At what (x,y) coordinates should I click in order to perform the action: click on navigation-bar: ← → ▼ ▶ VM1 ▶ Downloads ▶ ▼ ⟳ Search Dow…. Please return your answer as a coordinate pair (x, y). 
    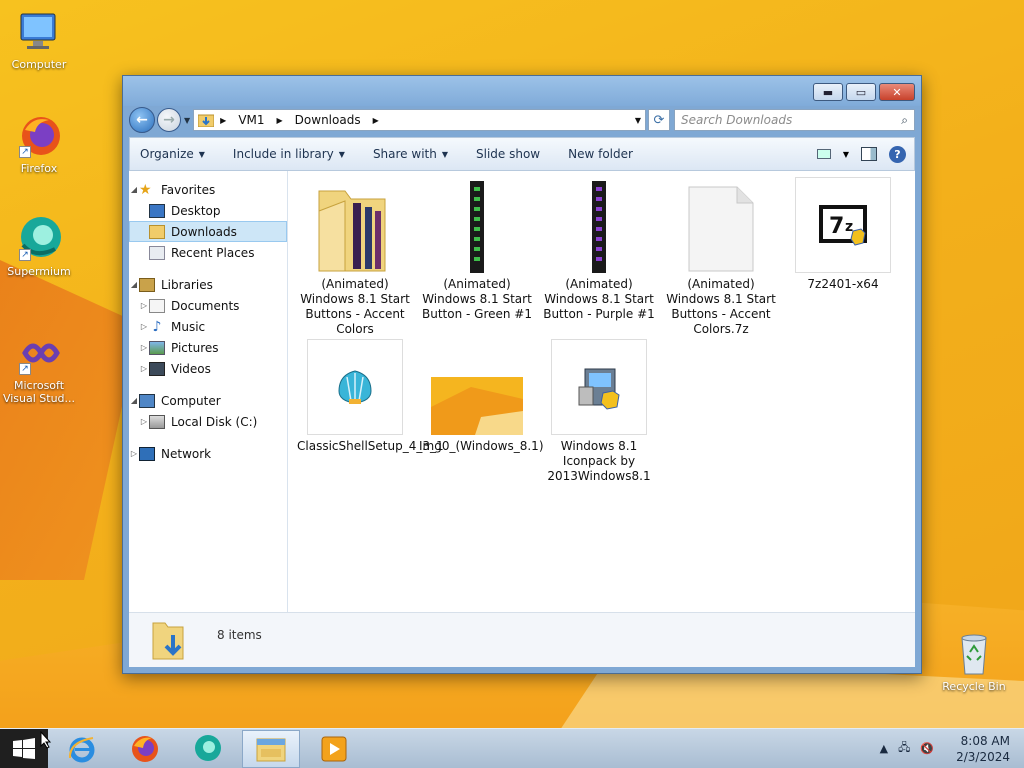
    Looking at the image, I should click on (522, 120).